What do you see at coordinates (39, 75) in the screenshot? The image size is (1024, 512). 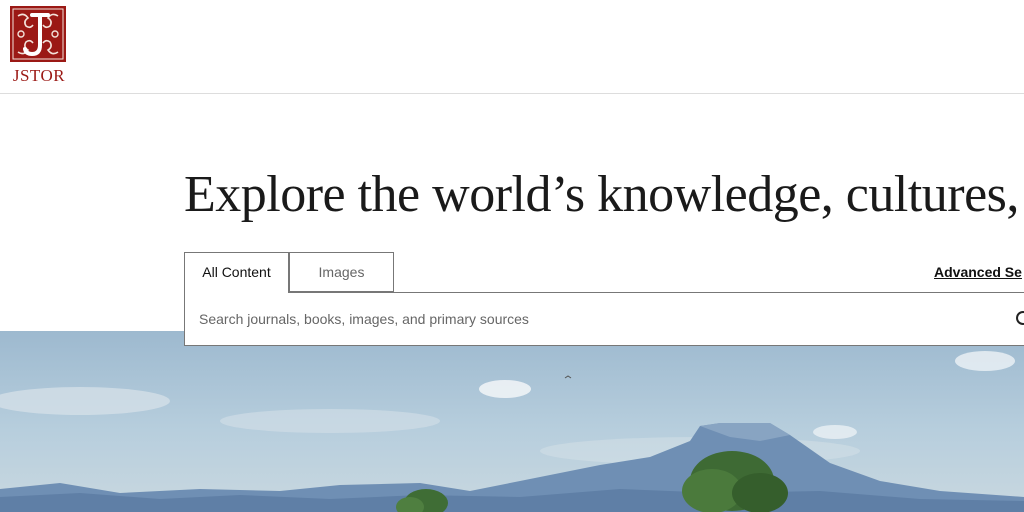 I see `logo-text: JSTOR` at bounding box center [39, 75].